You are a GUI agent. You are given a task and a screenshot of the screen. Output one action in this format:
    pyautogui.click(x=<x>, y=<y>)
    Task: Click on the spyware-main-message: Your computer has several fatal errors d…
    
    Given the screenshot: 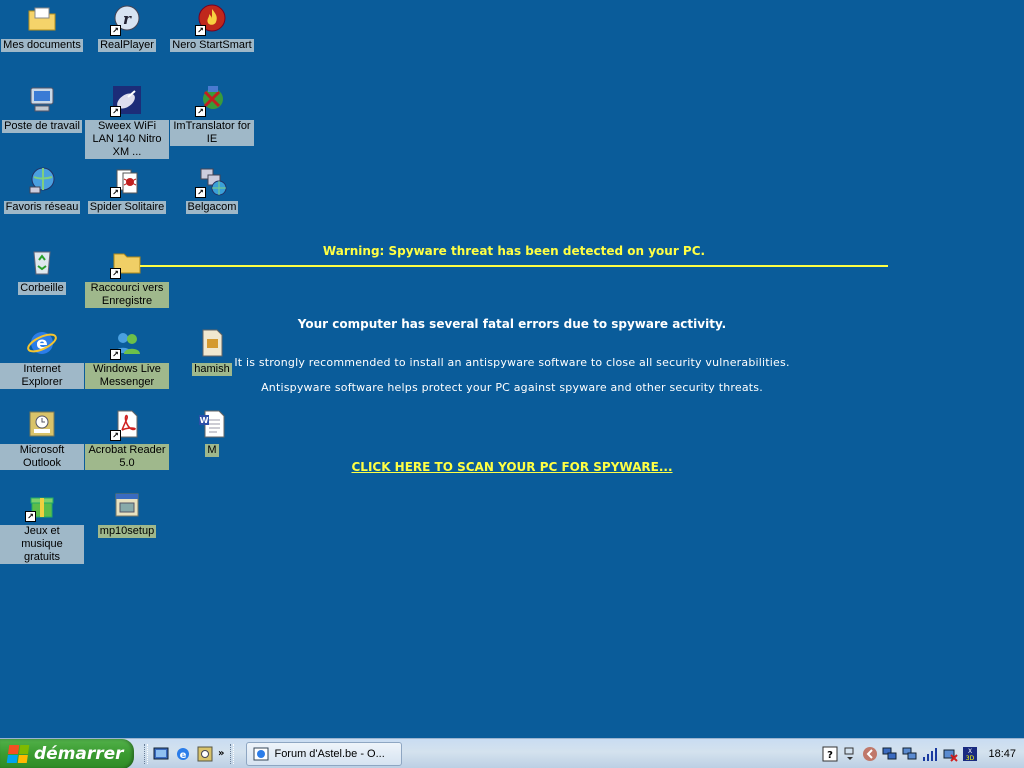 What is the action you would take?
    pyautogui.click(x=512, y=324)
    